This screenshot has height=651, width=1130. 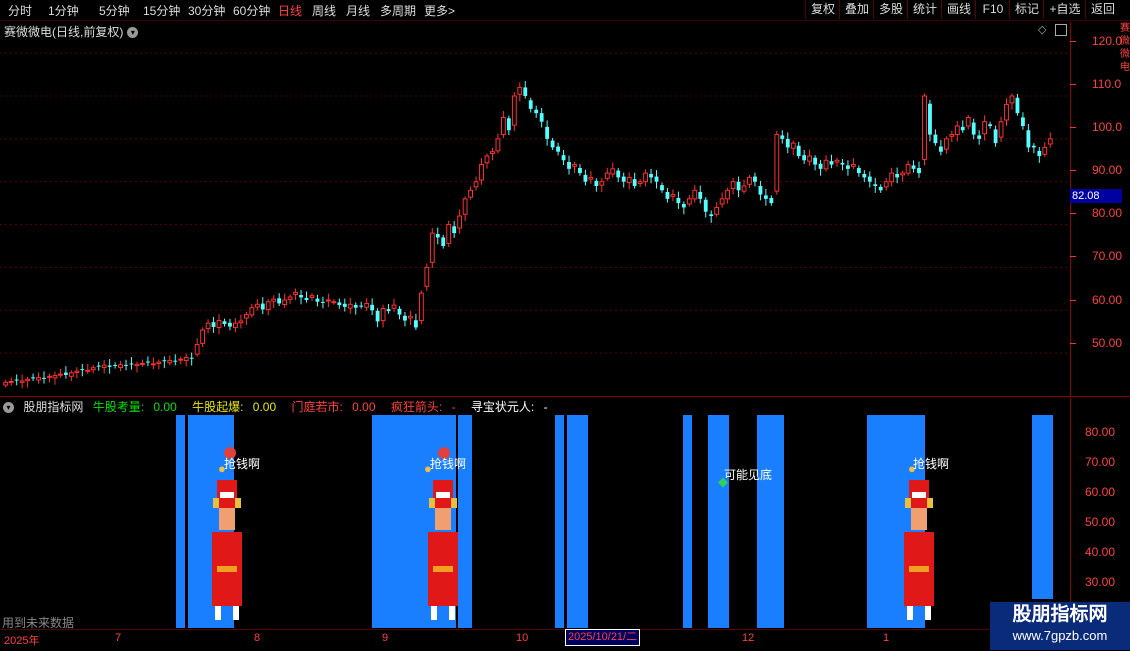 What do you see at coordinates (1061, 30) in the screenshot?
I see `window-icon` at bounding box center [1061, 30].